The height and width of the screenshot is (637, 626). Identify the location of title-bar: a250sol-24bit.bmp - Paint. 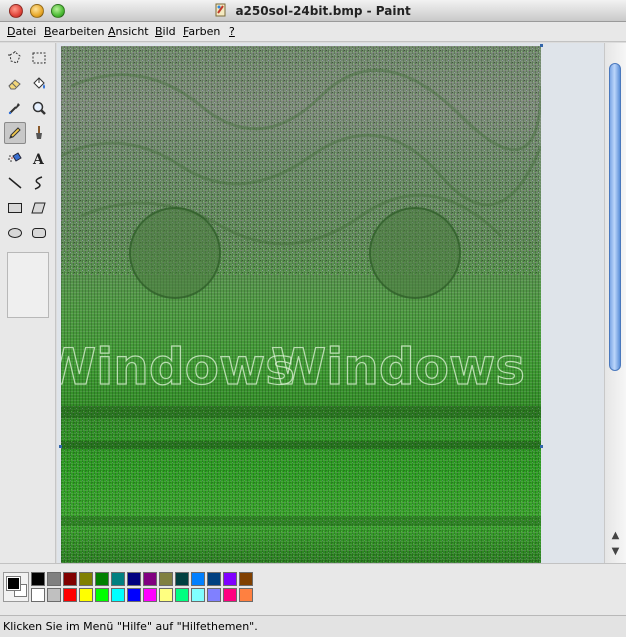
(313, 11).